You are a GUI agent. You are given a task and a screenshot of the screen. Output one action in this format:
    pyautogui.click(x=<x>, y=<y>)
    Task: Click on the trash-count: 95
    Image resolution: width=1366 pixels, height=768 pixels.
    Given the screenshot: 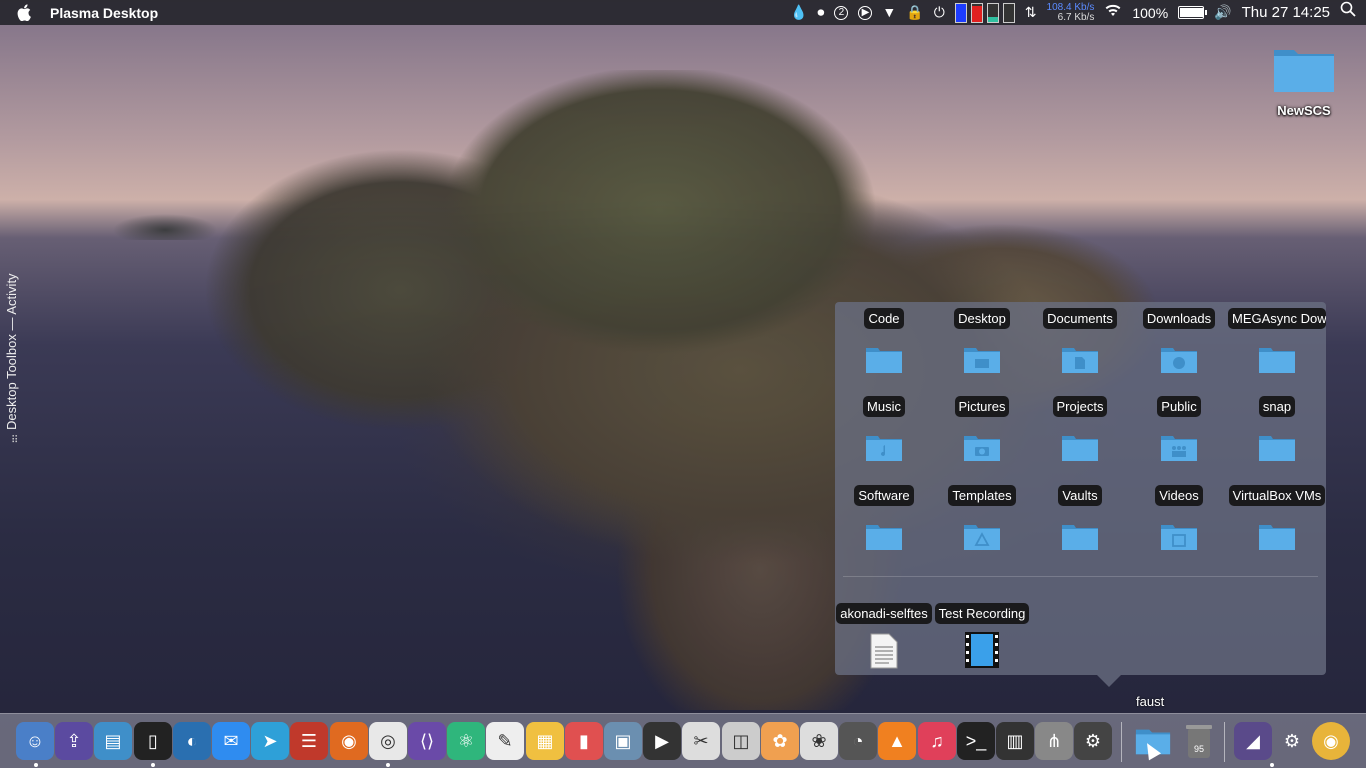 What is the action you would take?
    pyautogui.click(x=1199, y=749)
    